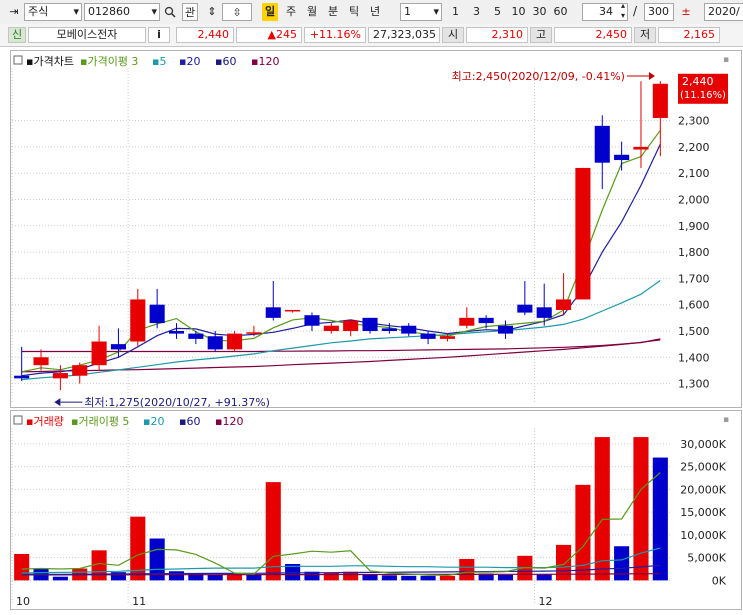 This screenshot has width=743, height=615. Describe the element at coordinates (265, 61) in the screenshot. I see `price-legend-item: ▪120` at that location.